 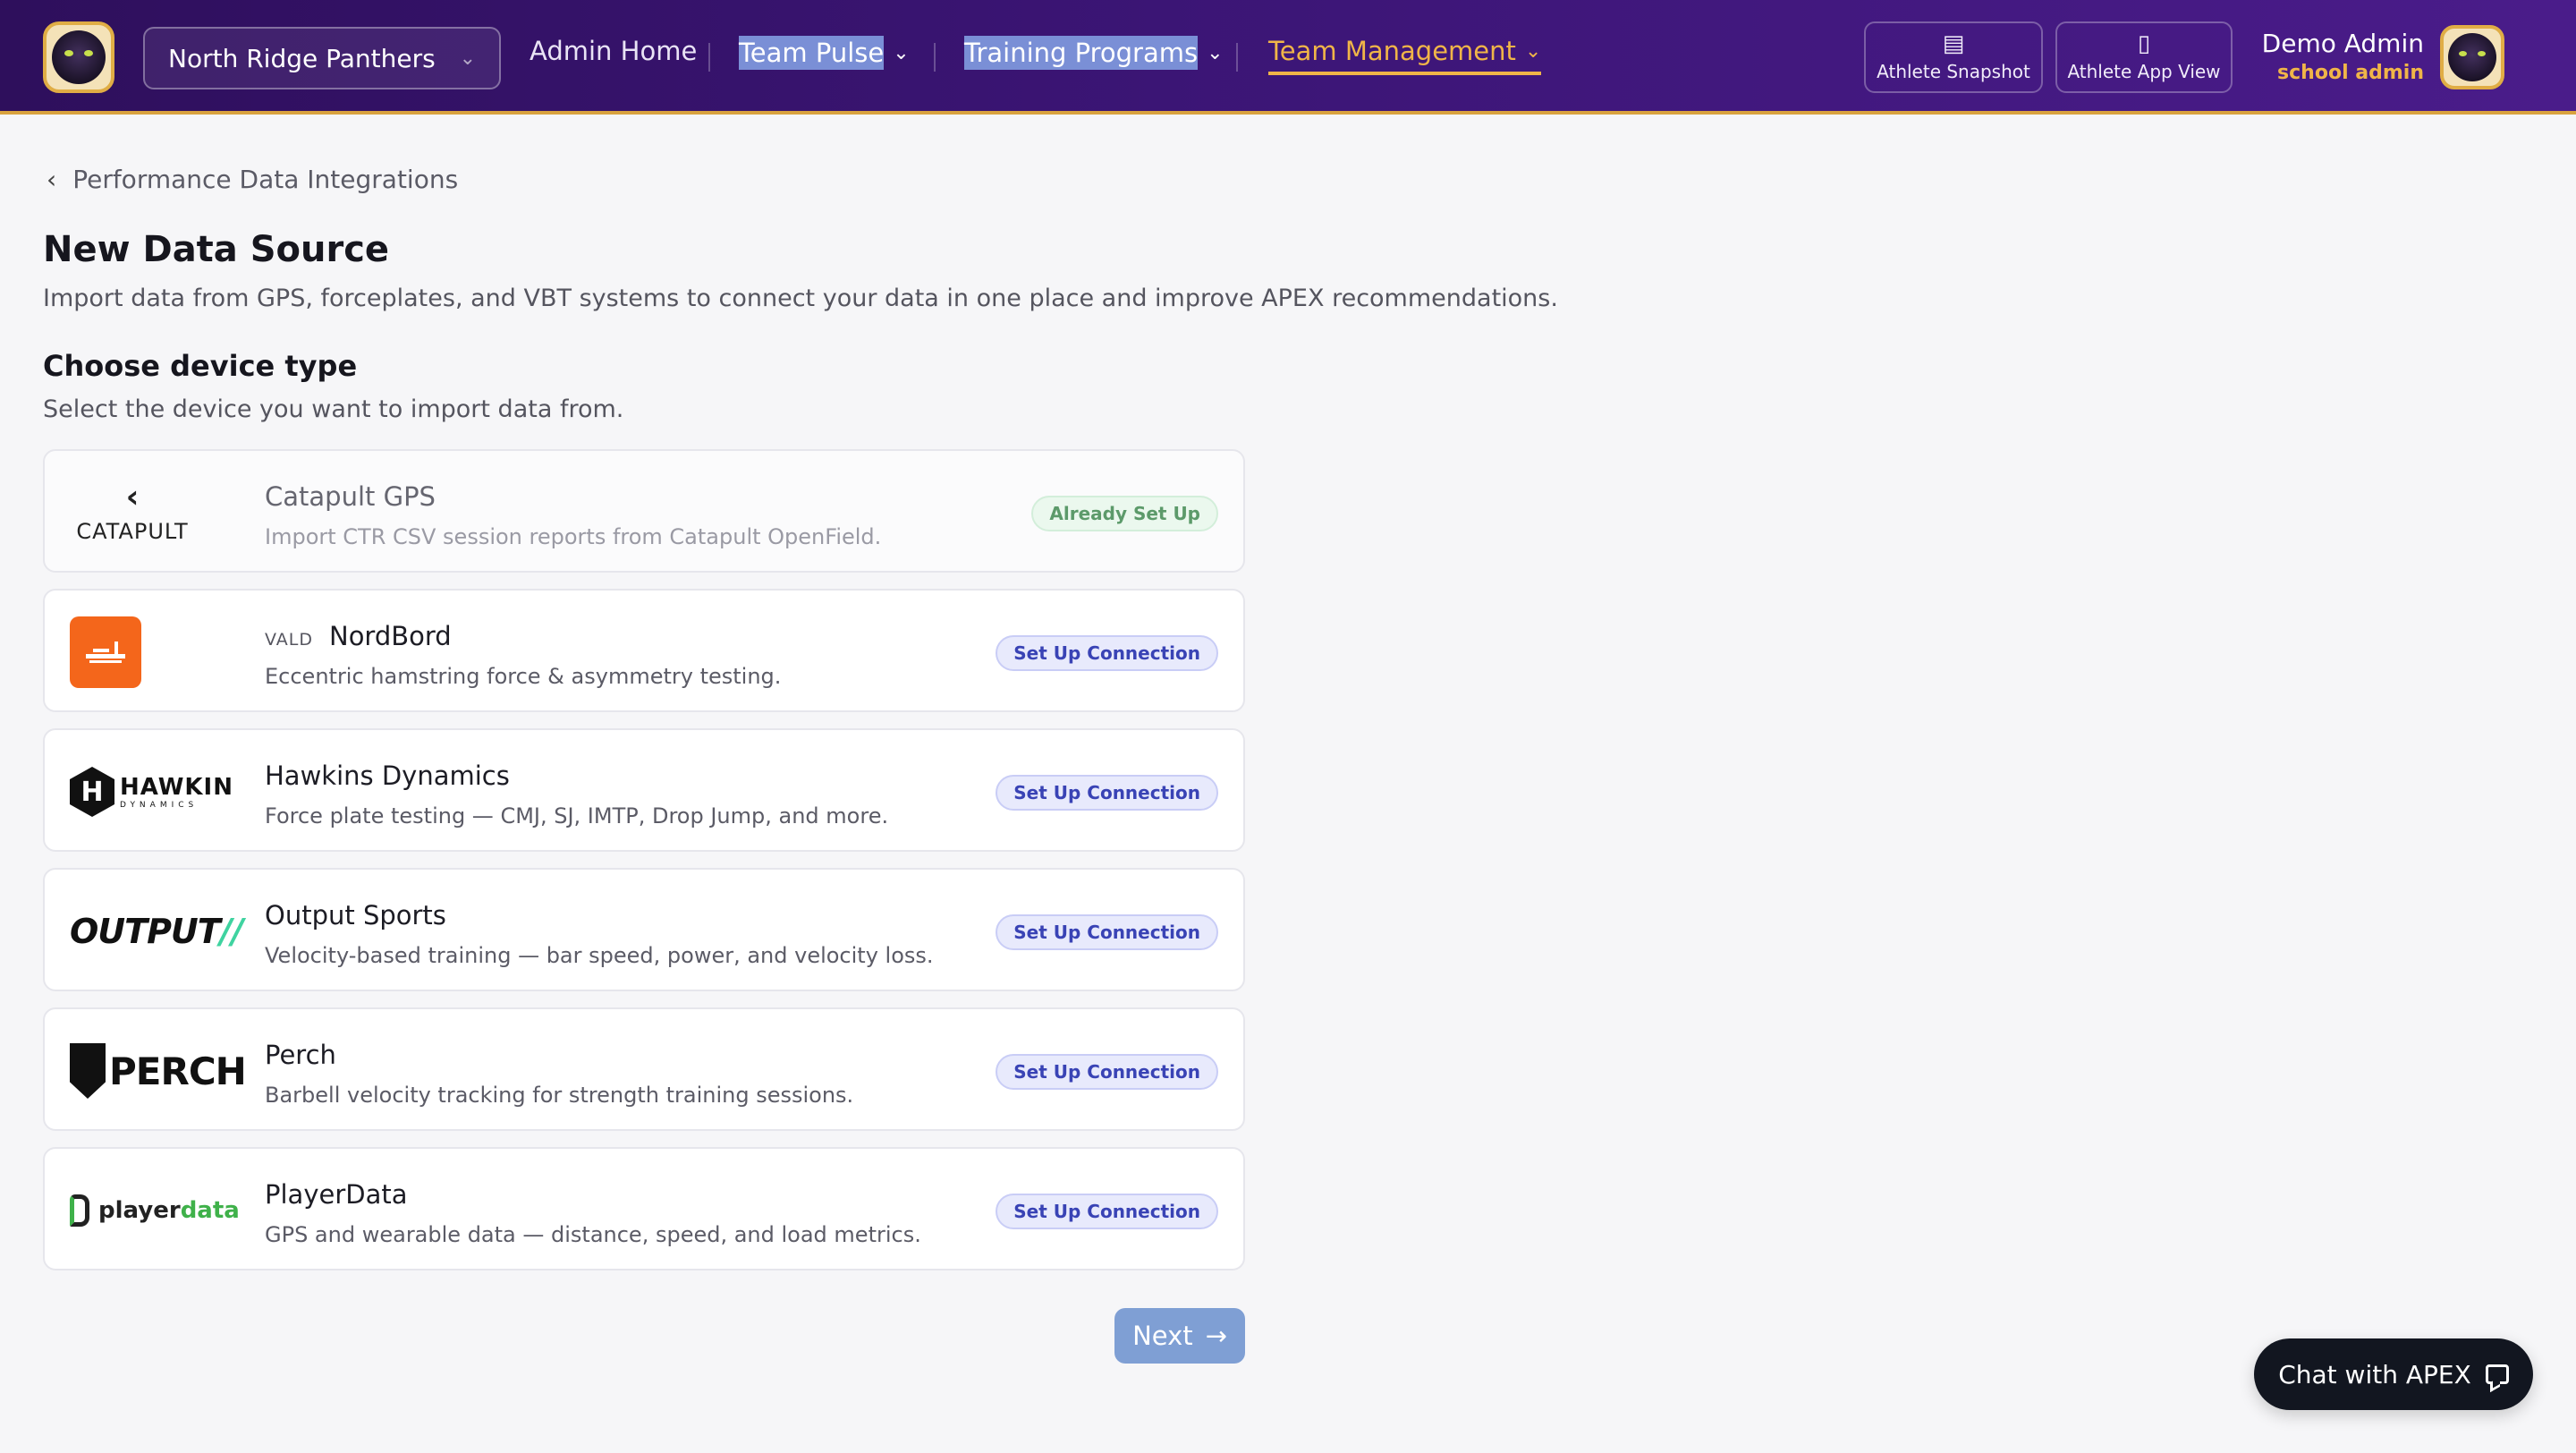 What do you see at coordinates (200, 366) in the screenshot?
I see `section-title: Choose device type` at bounding box center [200, 366].